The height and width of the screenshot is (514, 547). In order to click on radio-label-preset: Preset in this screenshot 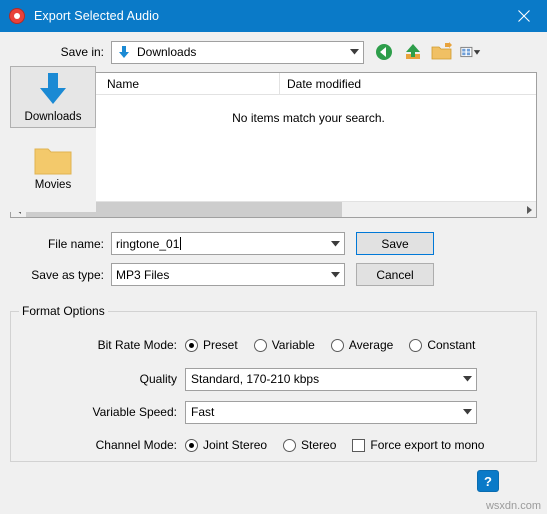, I will do `click(220, 345)`.